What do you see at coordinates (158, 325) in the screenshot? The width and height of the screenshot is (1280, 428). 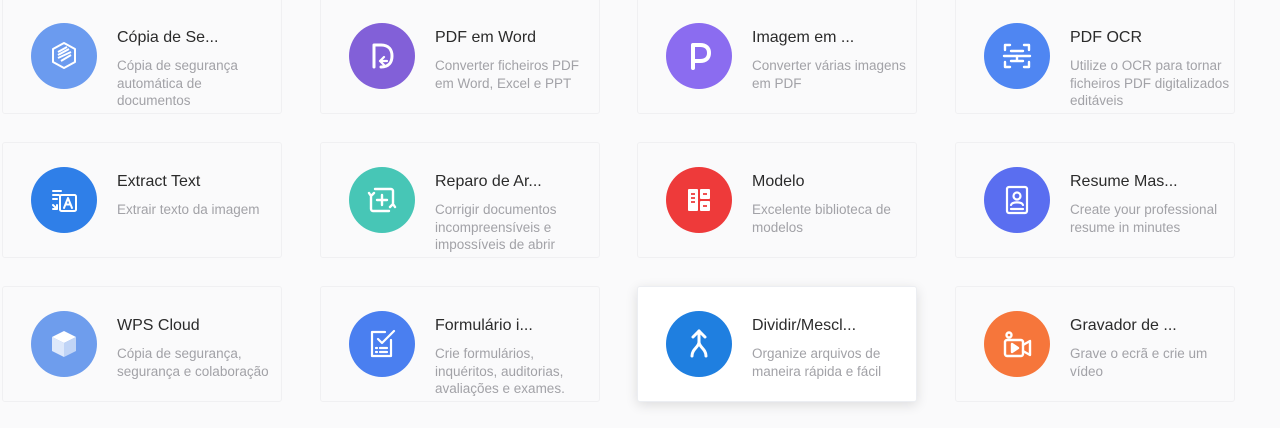 I see `tool-title: WPS Cloud` at bounding box center [158, 325].